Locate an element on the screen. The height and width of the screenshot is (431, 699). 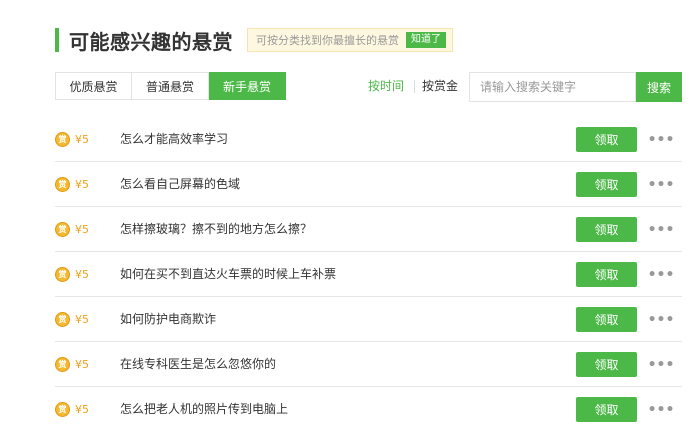
tip-banner: 可按分类找到你最擅长的悬赏 知道了 is located at coordinates (350, 40).